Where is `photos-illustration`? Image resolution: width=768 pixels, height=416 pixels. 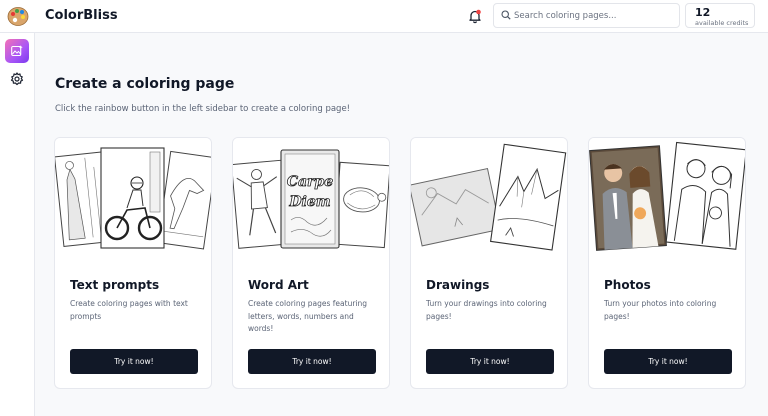 photos-illustration is located at coordinates (667, 196).